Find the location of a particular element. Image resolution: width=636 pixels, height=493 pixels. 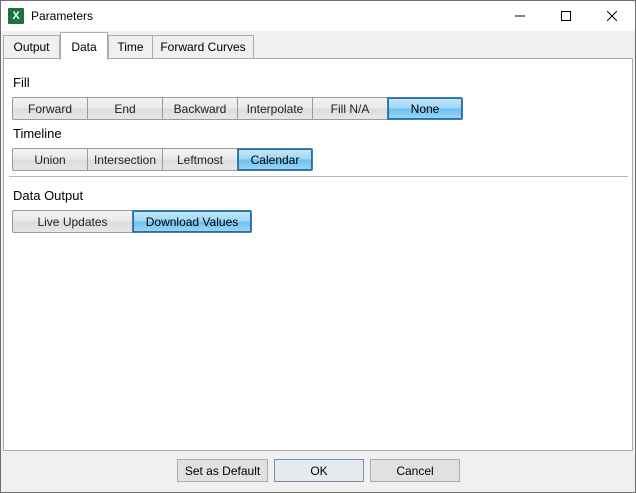

set-as-default-button: Set as Default is located at coordinates (222, 470).